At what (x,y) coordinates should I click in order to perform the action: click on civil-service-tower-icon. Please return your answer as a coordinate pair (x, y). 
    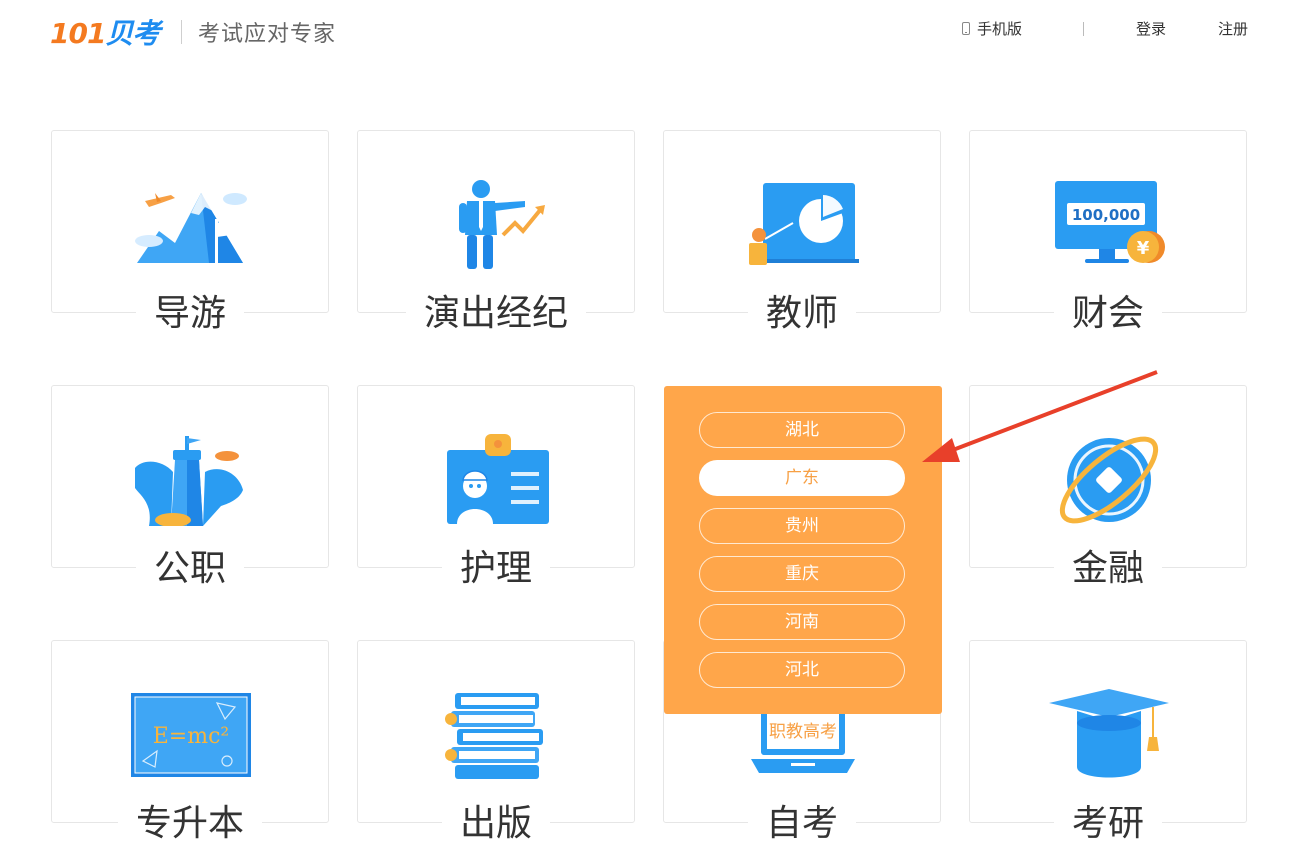
    Looking at the image, I should click on (189, 481).